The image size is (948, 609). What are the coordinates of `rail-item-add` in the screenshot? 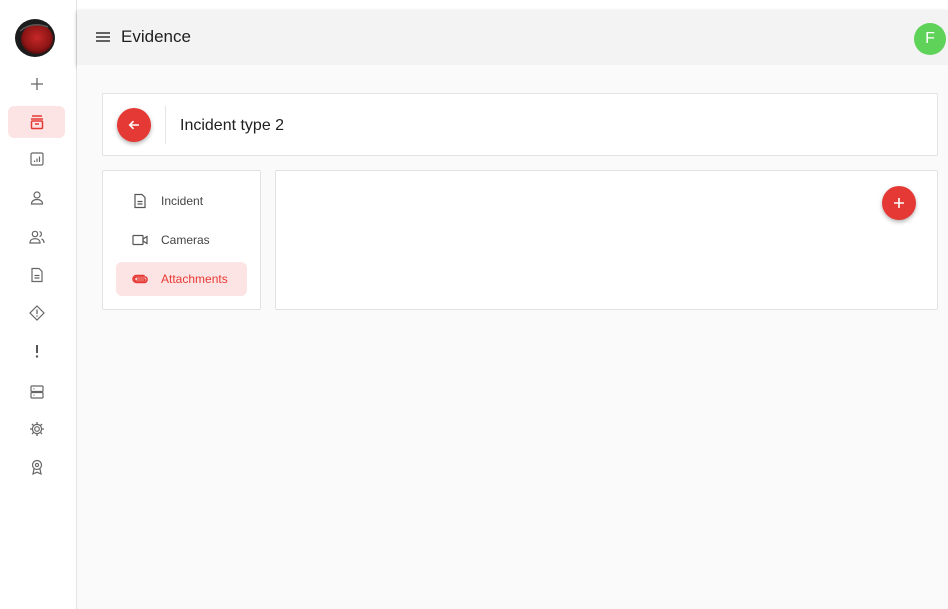 It's located at (36, 84).